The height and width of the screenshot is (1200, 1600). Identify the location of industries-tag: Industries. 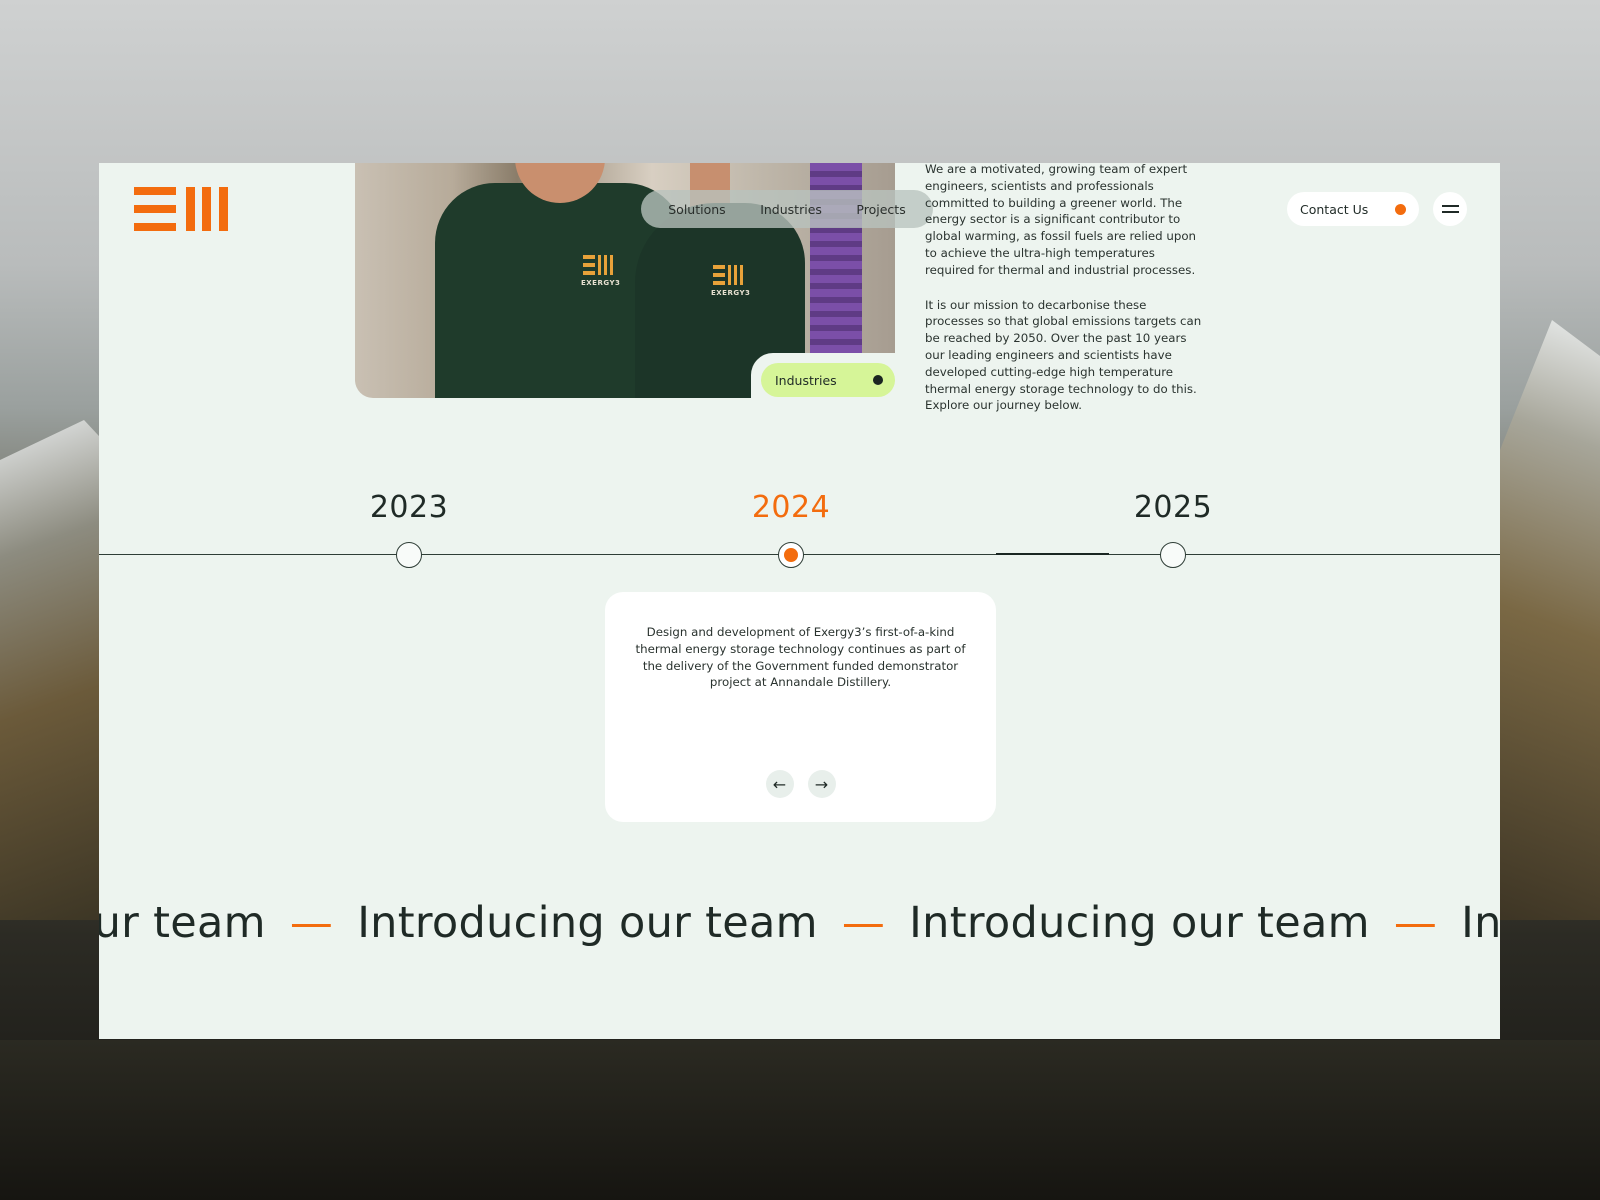
(828, 380).